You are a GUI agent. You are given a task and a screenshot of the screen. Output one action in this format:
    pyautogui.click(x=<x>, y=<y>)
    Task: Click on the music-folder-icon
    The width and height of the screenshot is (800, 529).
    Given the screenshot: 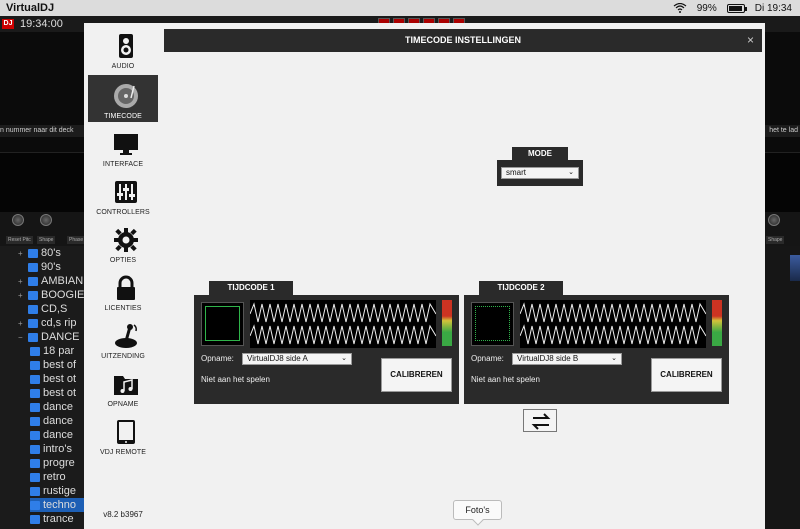 What is the action you would take?
    pyautogui.click(x=126, y=385)
    